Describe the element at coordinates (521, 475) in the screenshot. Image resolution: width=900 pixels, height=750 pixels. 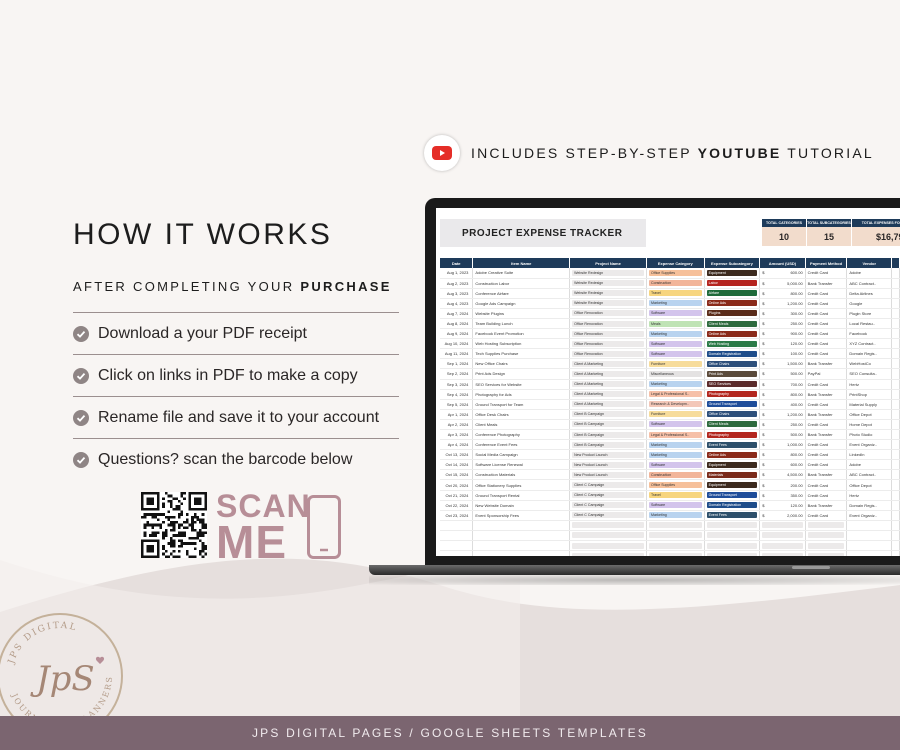
I see `cell-item-name: Construction Materials` at that location.